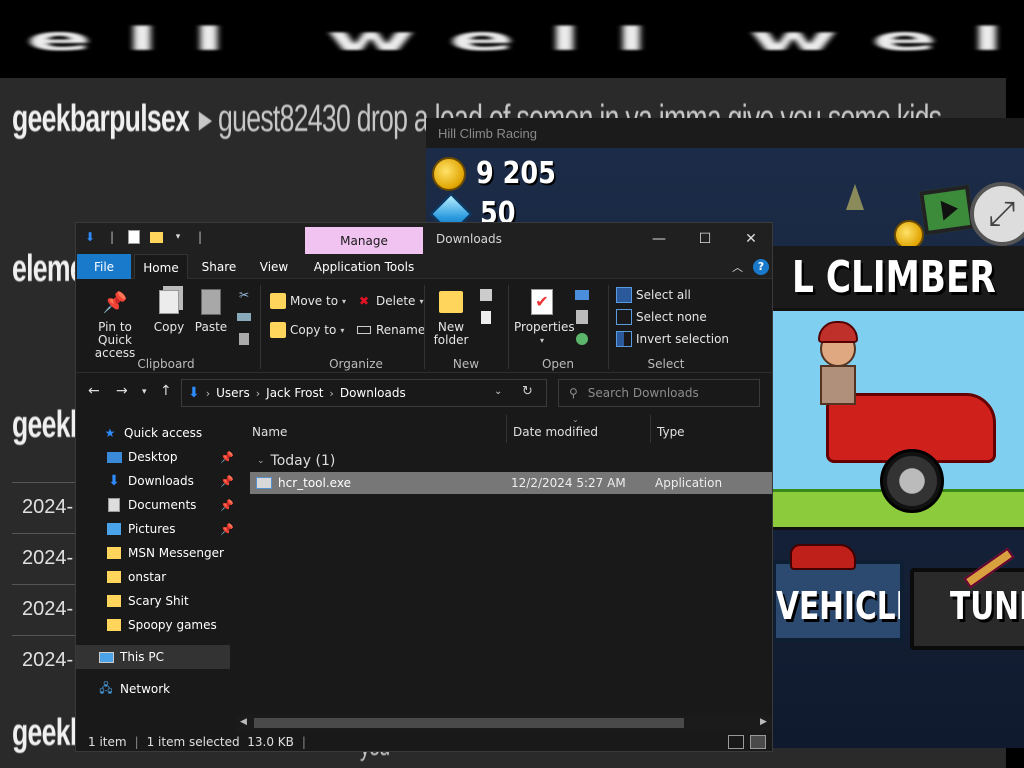 This screenshot has height=768, width=1024. I want to click on clipboard-icon, so click(211, 302).